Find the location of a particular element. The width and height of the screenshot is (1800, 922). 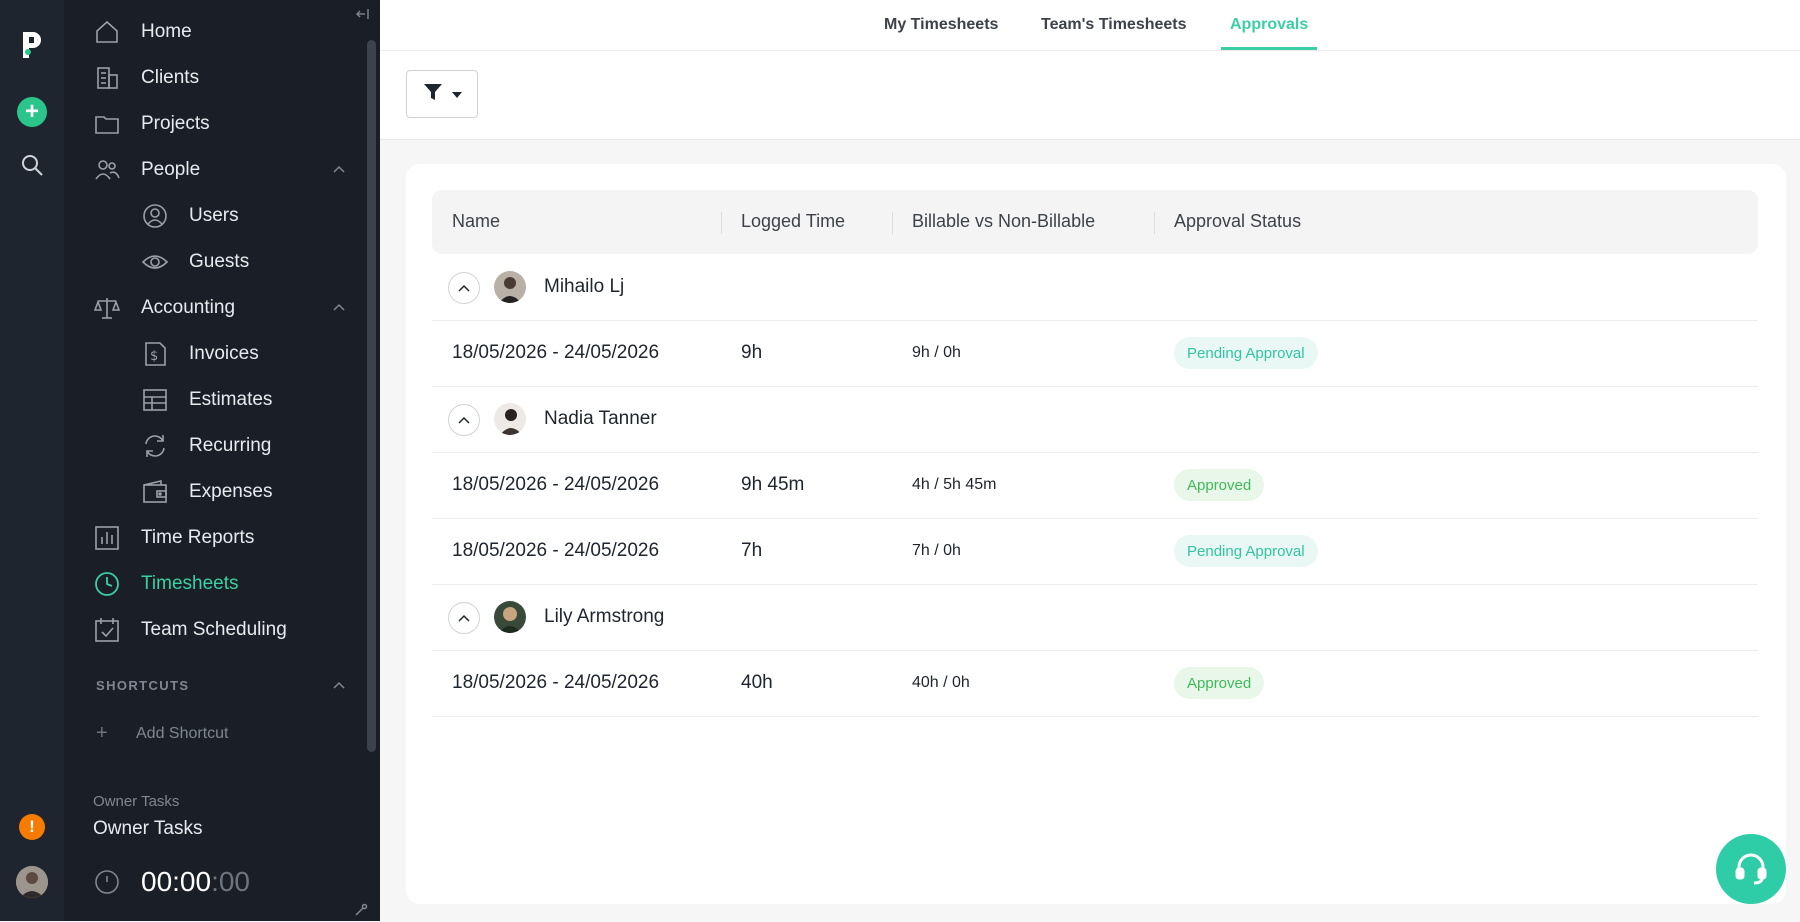

sidebar-scrollbar is located at coordinates (371, 396).